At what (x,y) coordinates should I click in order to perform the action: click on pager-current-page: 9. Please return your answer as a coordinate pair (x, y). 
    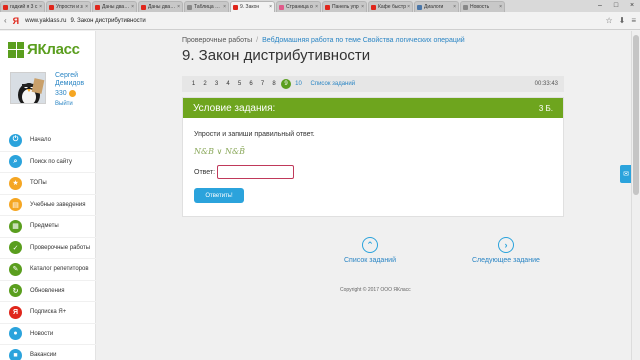
    Looking at the image, I should click on (286, 84).